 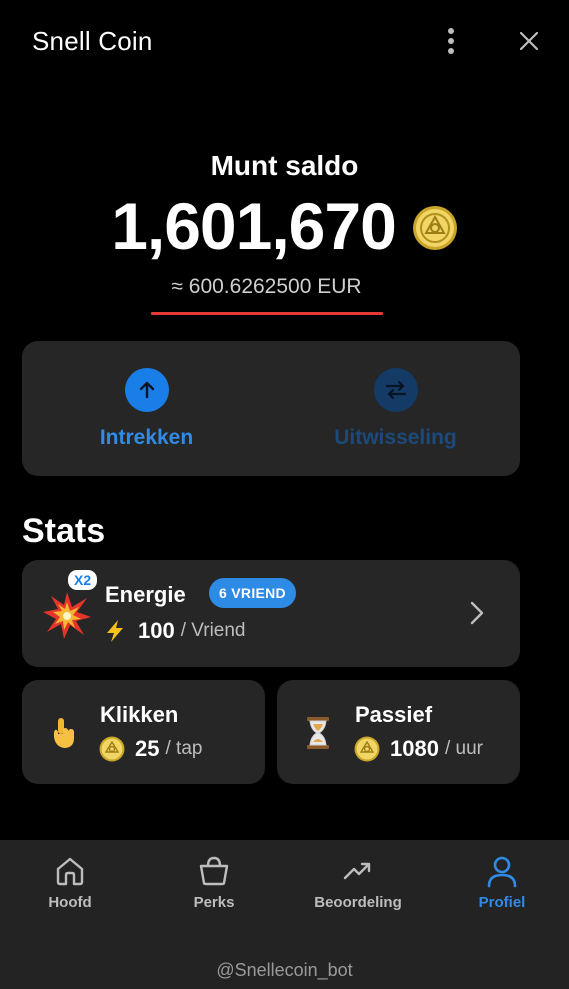 What do you see at coordinates (254, 226) in the screenshot?
I see `balance-value: 1,601,670` at bounding box center [254, 226].